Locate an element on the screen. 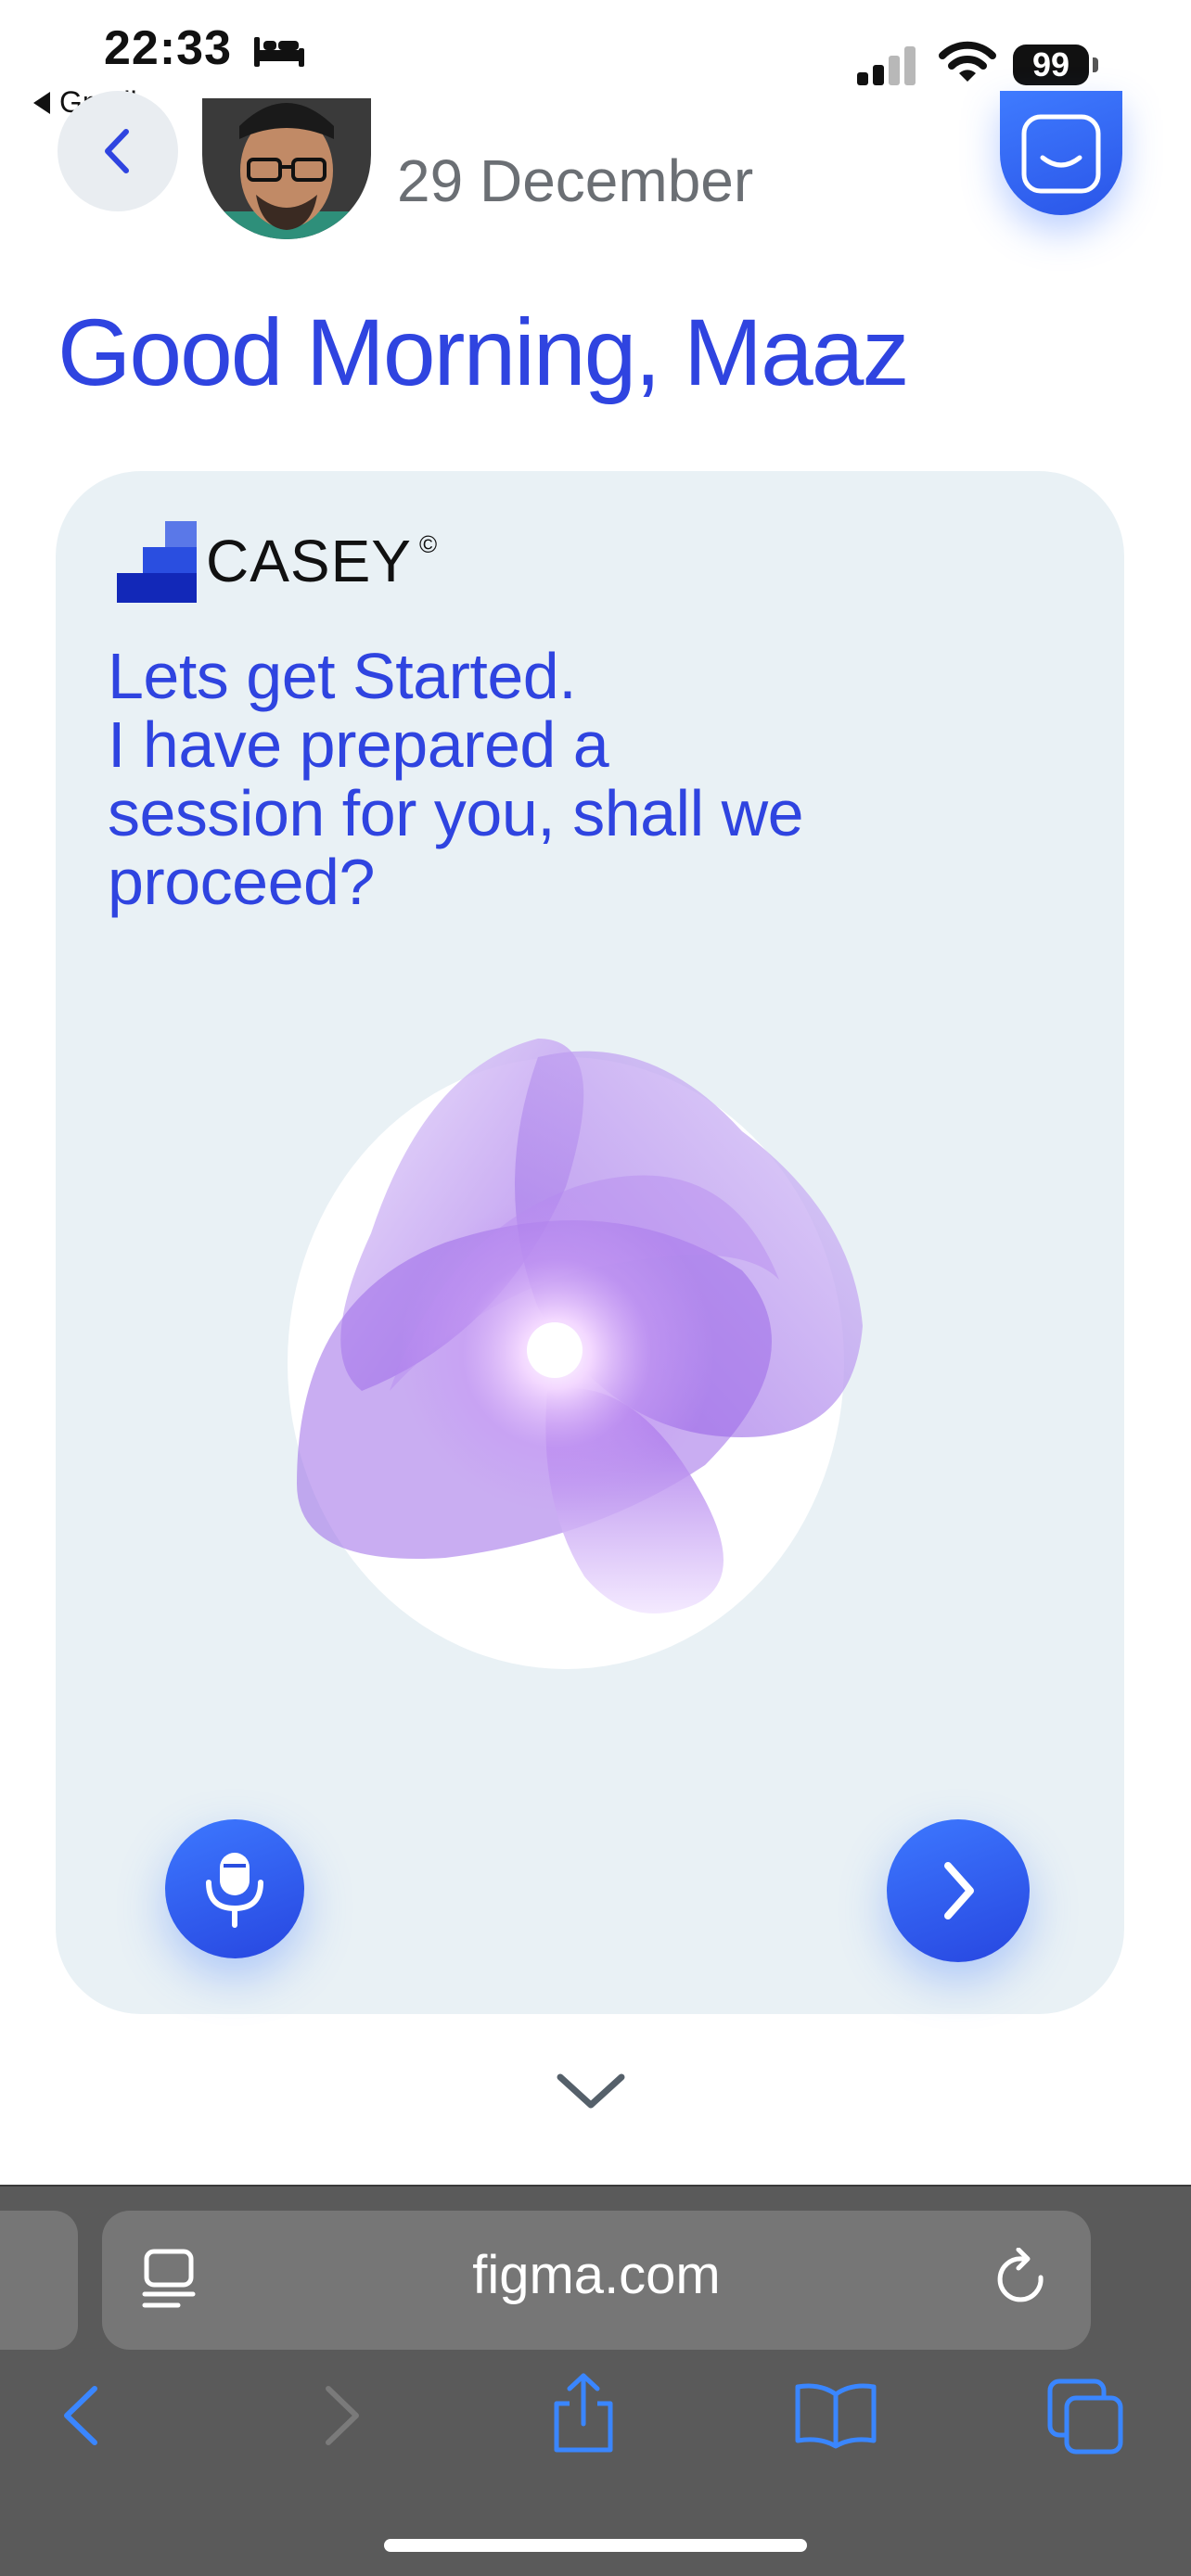 The image size is (1191, 2576). chevron-right-icon is located at coordinates (959, 1890).